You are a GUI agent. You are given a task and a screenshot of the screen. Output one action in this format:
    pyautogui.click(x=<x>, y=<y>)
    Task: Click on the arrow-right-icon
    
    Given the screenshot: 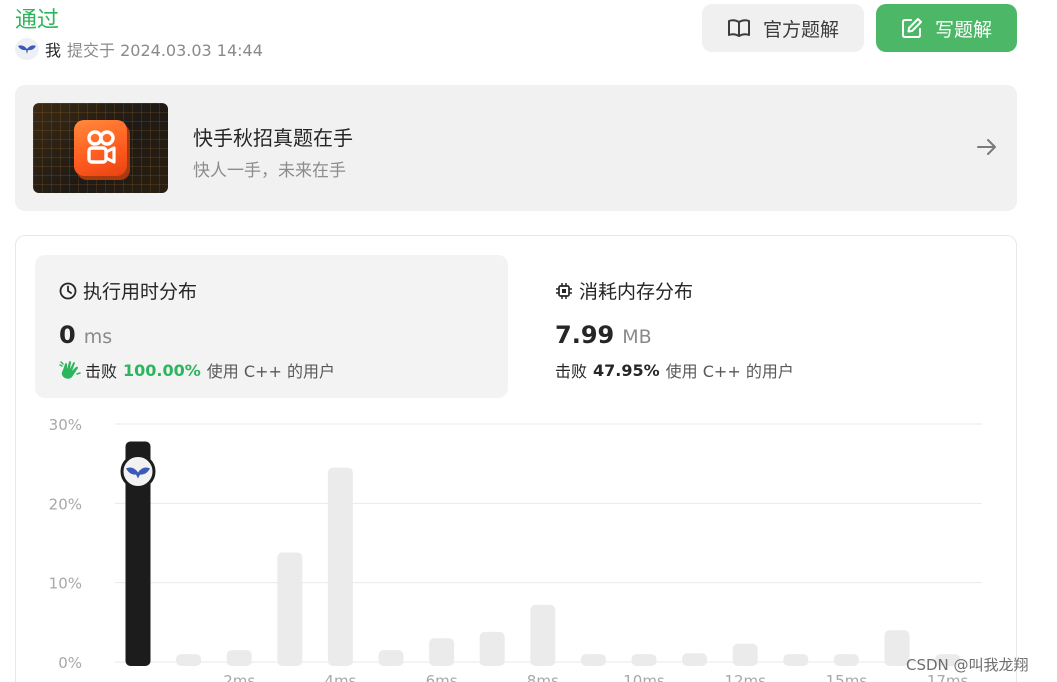 What is the action you would take?
    pyautogui.click(x=987, y=147)
    